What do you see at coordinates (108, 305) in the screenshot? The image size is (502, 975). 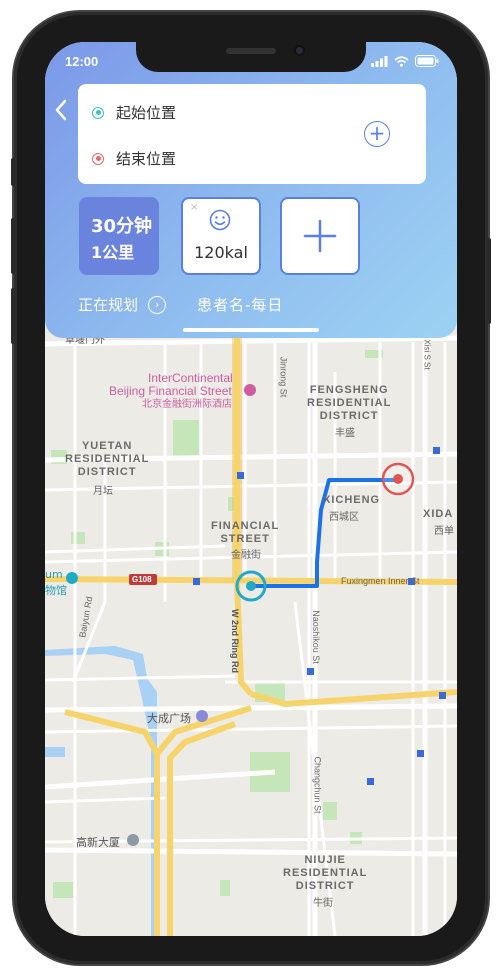 I see `planning-label: 正在规划` at bounding box center [108, 305].